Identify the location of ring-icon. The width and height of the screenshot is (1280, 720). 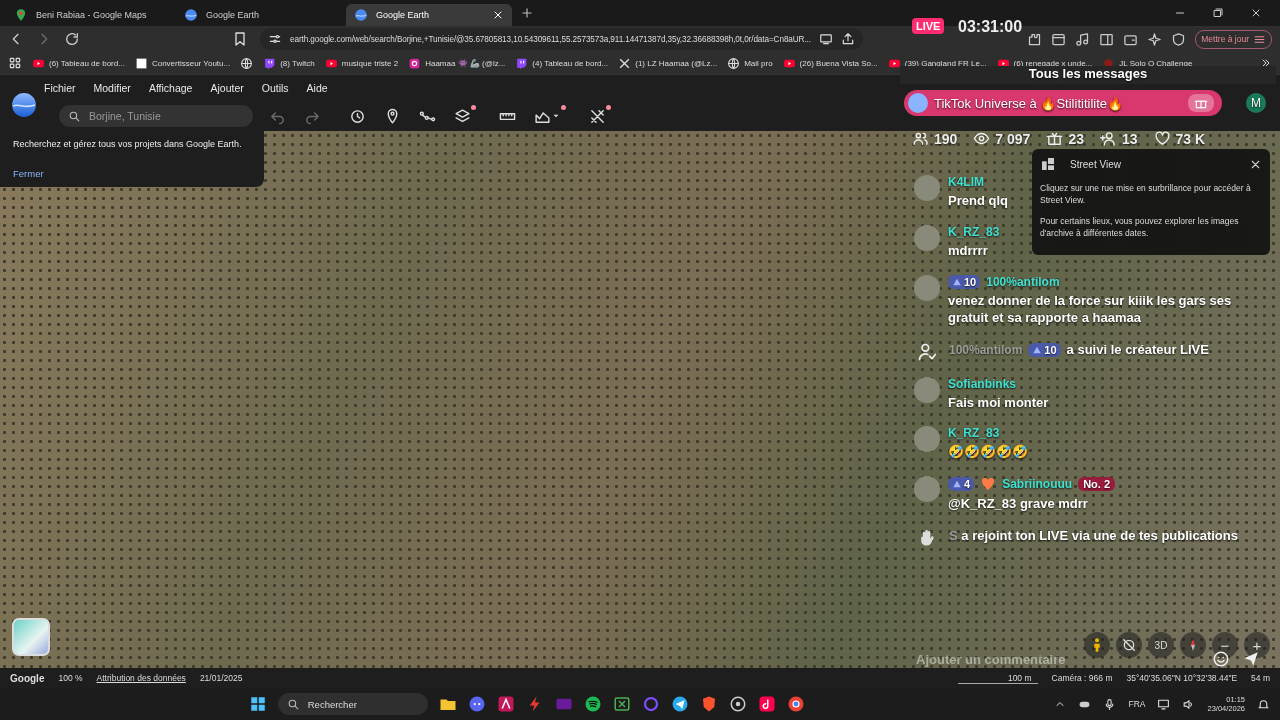
(650, 704).